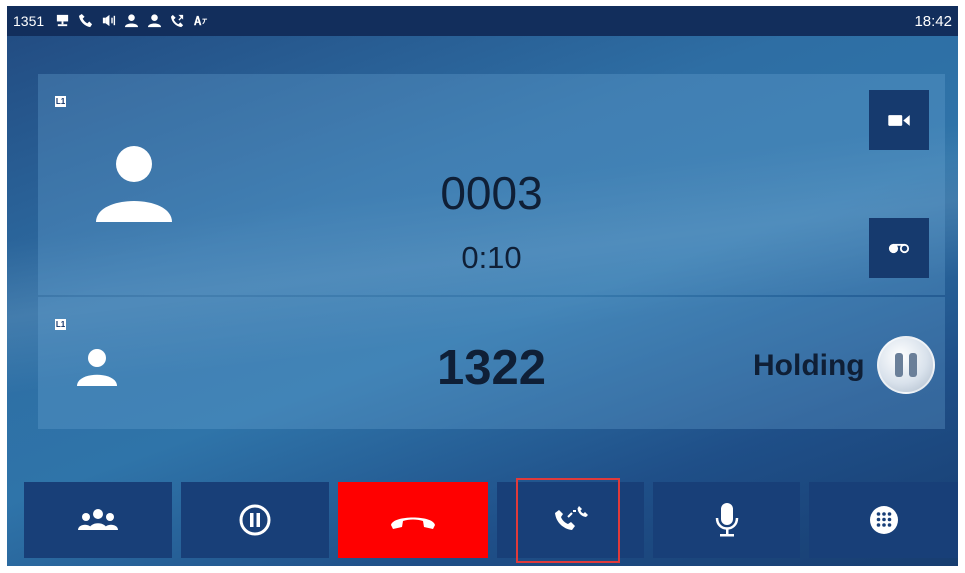  Describe the element at coordinates (568, 520) in the screenshot. I see `transfer-highlight-box` at that location.